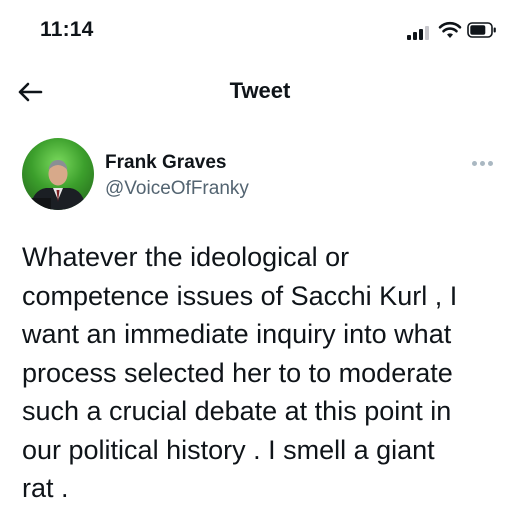 Image resolution: width=520 pixels, height=520 pixels. I want to click on author-name: Frank Graves, so click(165, 163).